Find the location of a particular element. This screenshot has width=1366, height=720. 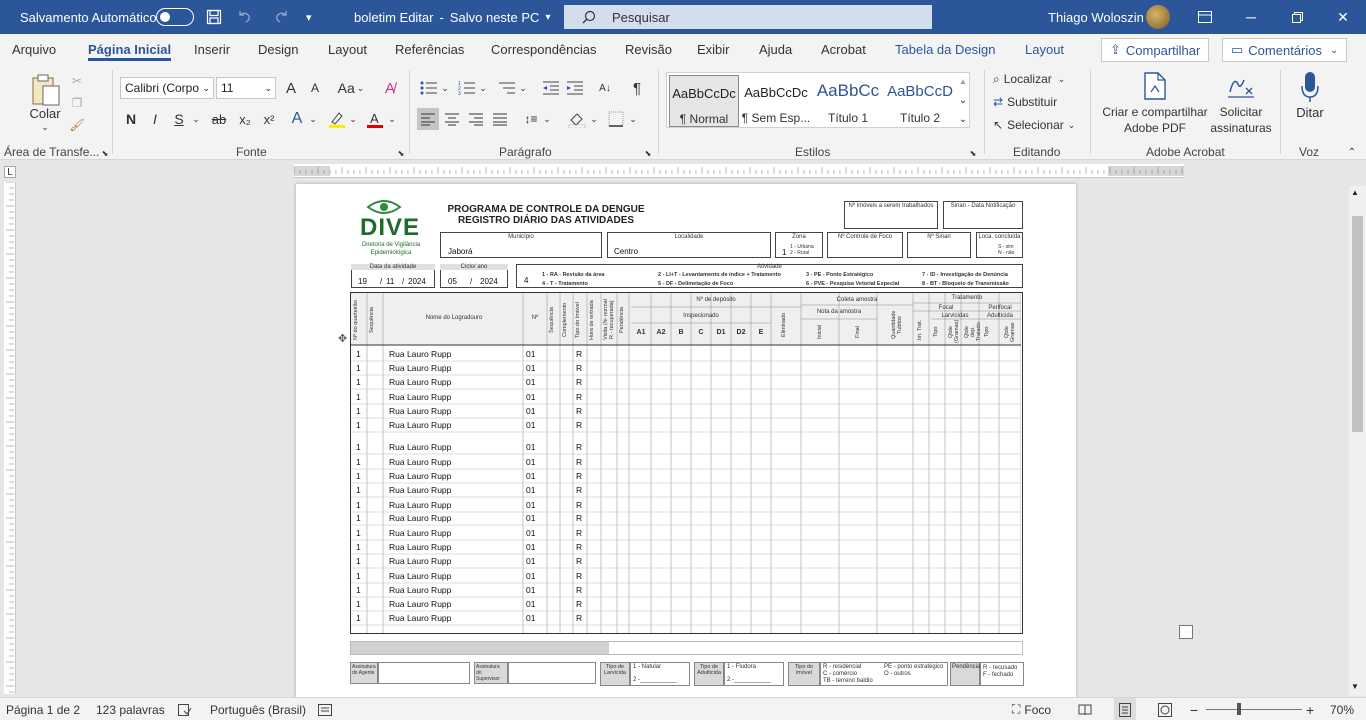

create-pdf-label: Criar e compartilhar is located at coordinates (1155, 112).